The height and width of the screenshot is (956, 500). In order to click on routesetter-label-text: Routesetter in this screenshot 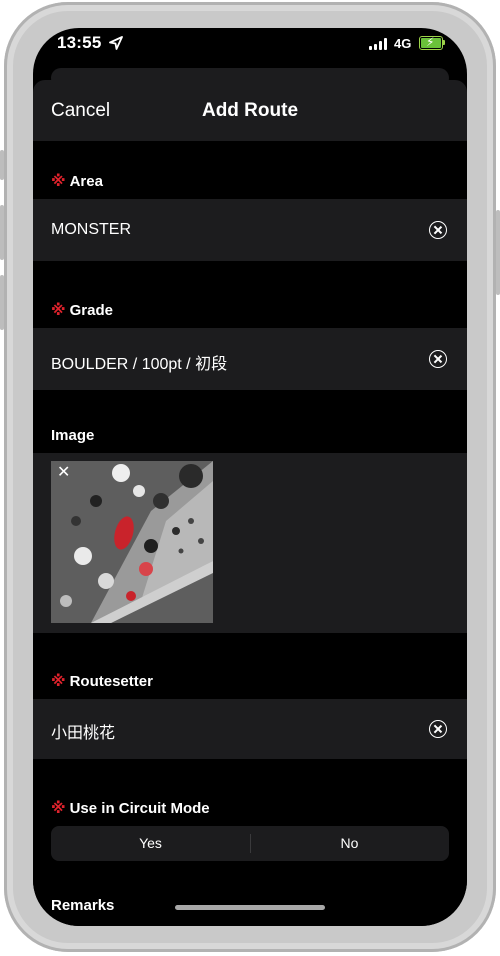, I will do `click(111, 681)`.